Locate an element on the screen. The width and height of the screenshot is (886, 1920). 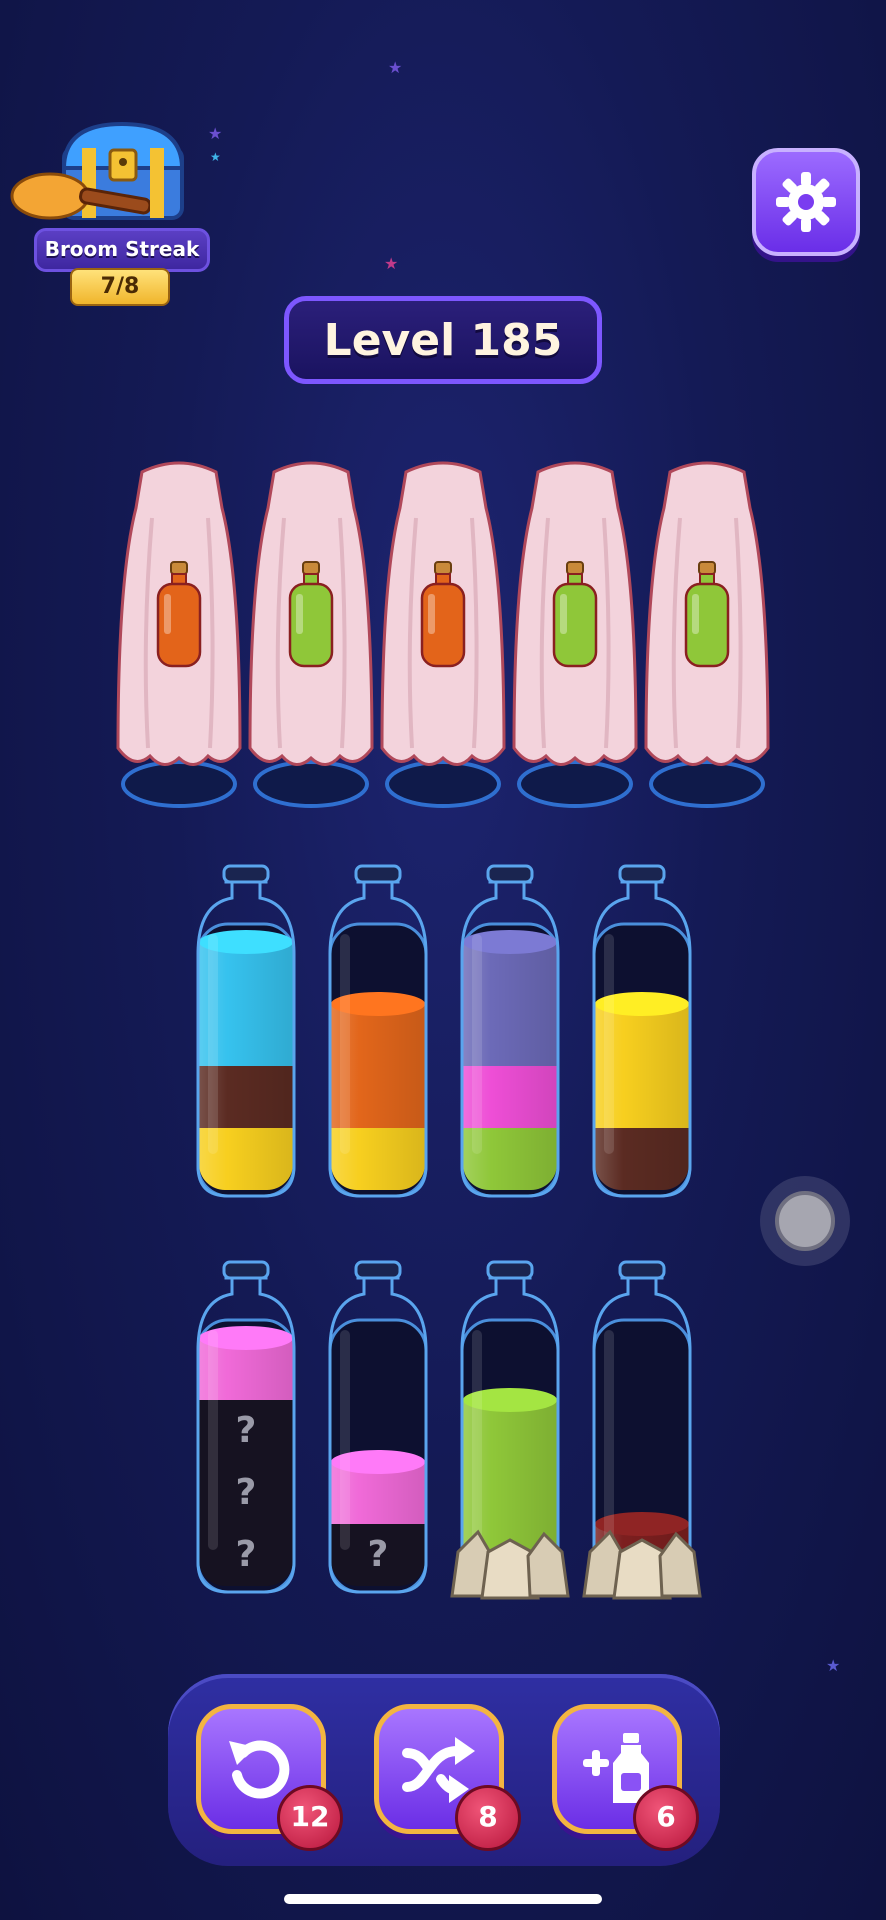
powerup-toolbar: 12 8 6 is located at coordinates (444, 1770).